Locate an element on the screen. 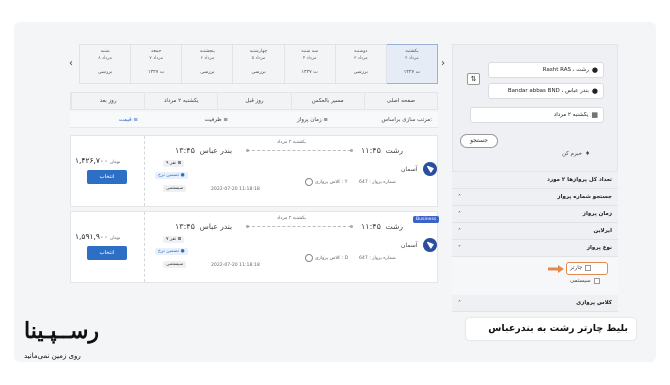 The height and width of the screenshot is (385, 670). sort-price: قیمت ≡ is located at coordinates (128, 120).